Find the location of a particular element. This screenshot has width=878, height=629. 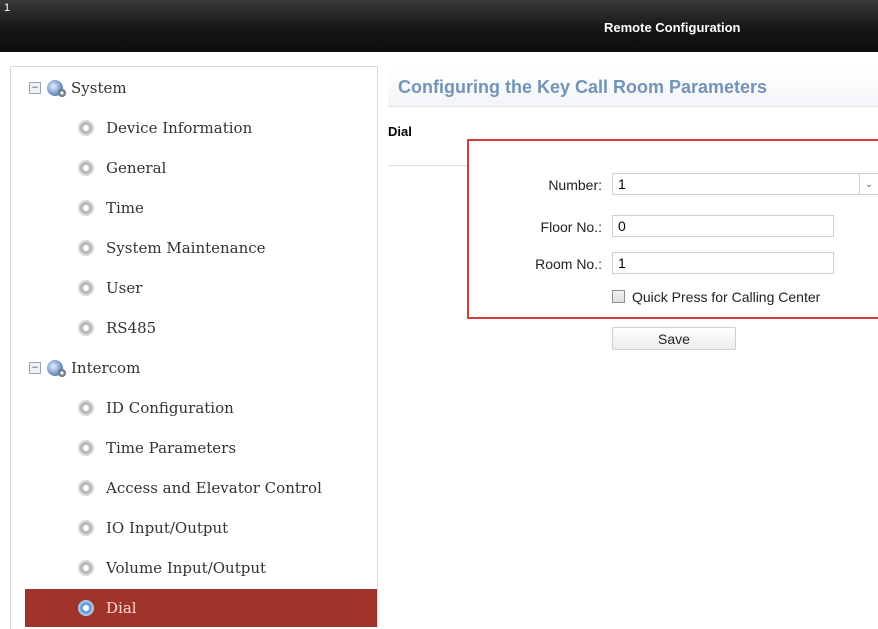

tree-item-time-parameters: Time Parameters is located at coordinates (194, 448).